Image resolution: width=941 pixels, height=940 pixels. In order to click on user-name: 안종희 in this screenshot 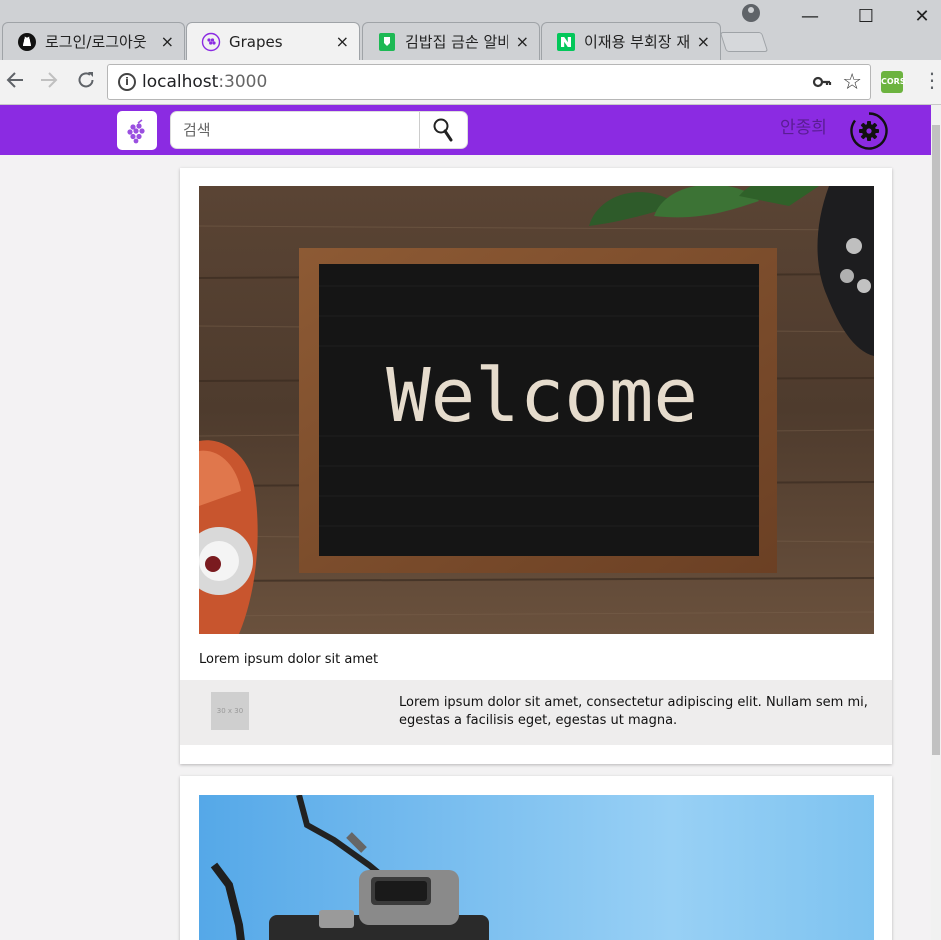, I will do `click(803, 125)`.